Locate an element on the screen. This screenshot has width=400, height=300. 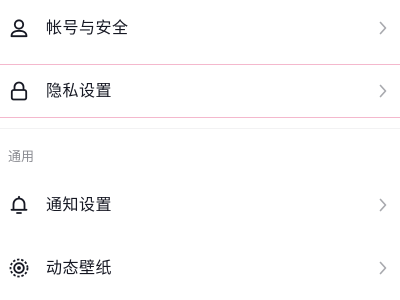
person-icon is located at coordinates (19, 28).